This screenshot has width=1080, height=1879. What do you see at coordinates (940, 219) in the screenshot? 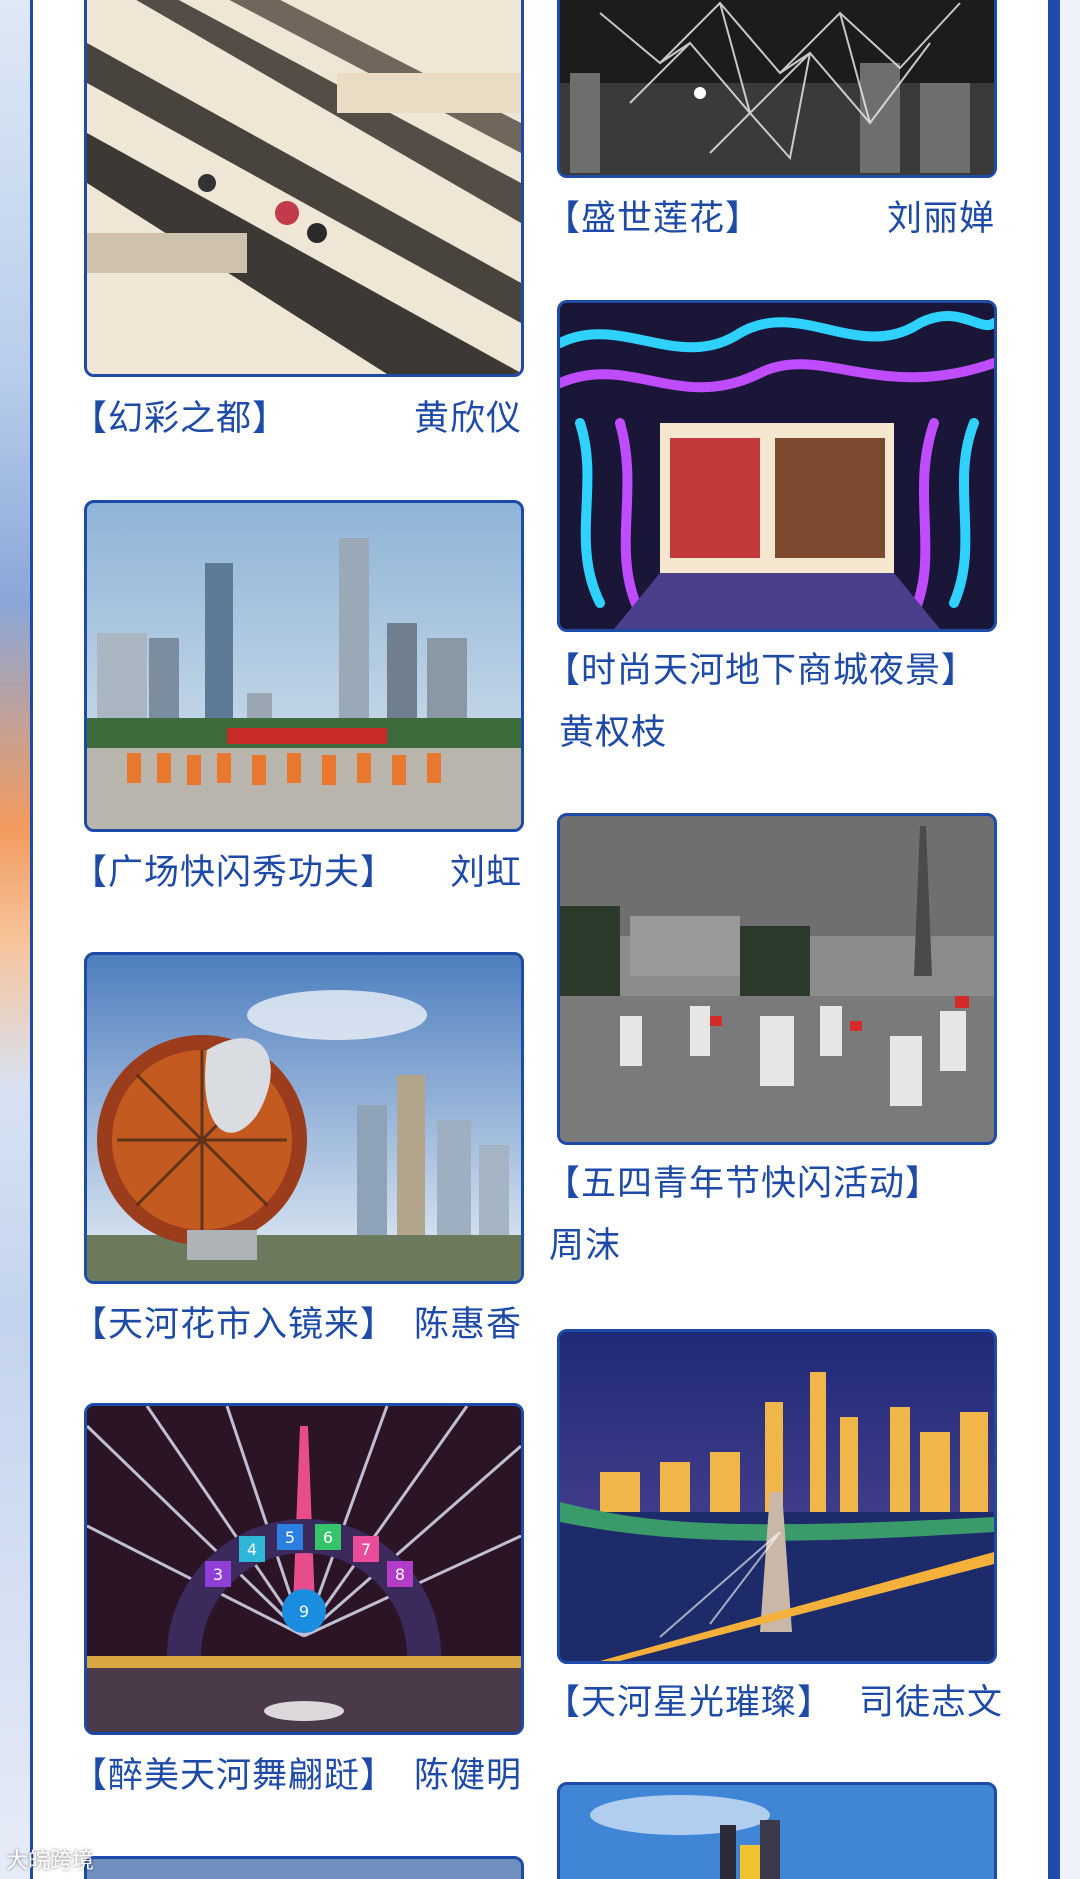
I see `photo-author: 刘丽婵` at bounding box center [940, 219].